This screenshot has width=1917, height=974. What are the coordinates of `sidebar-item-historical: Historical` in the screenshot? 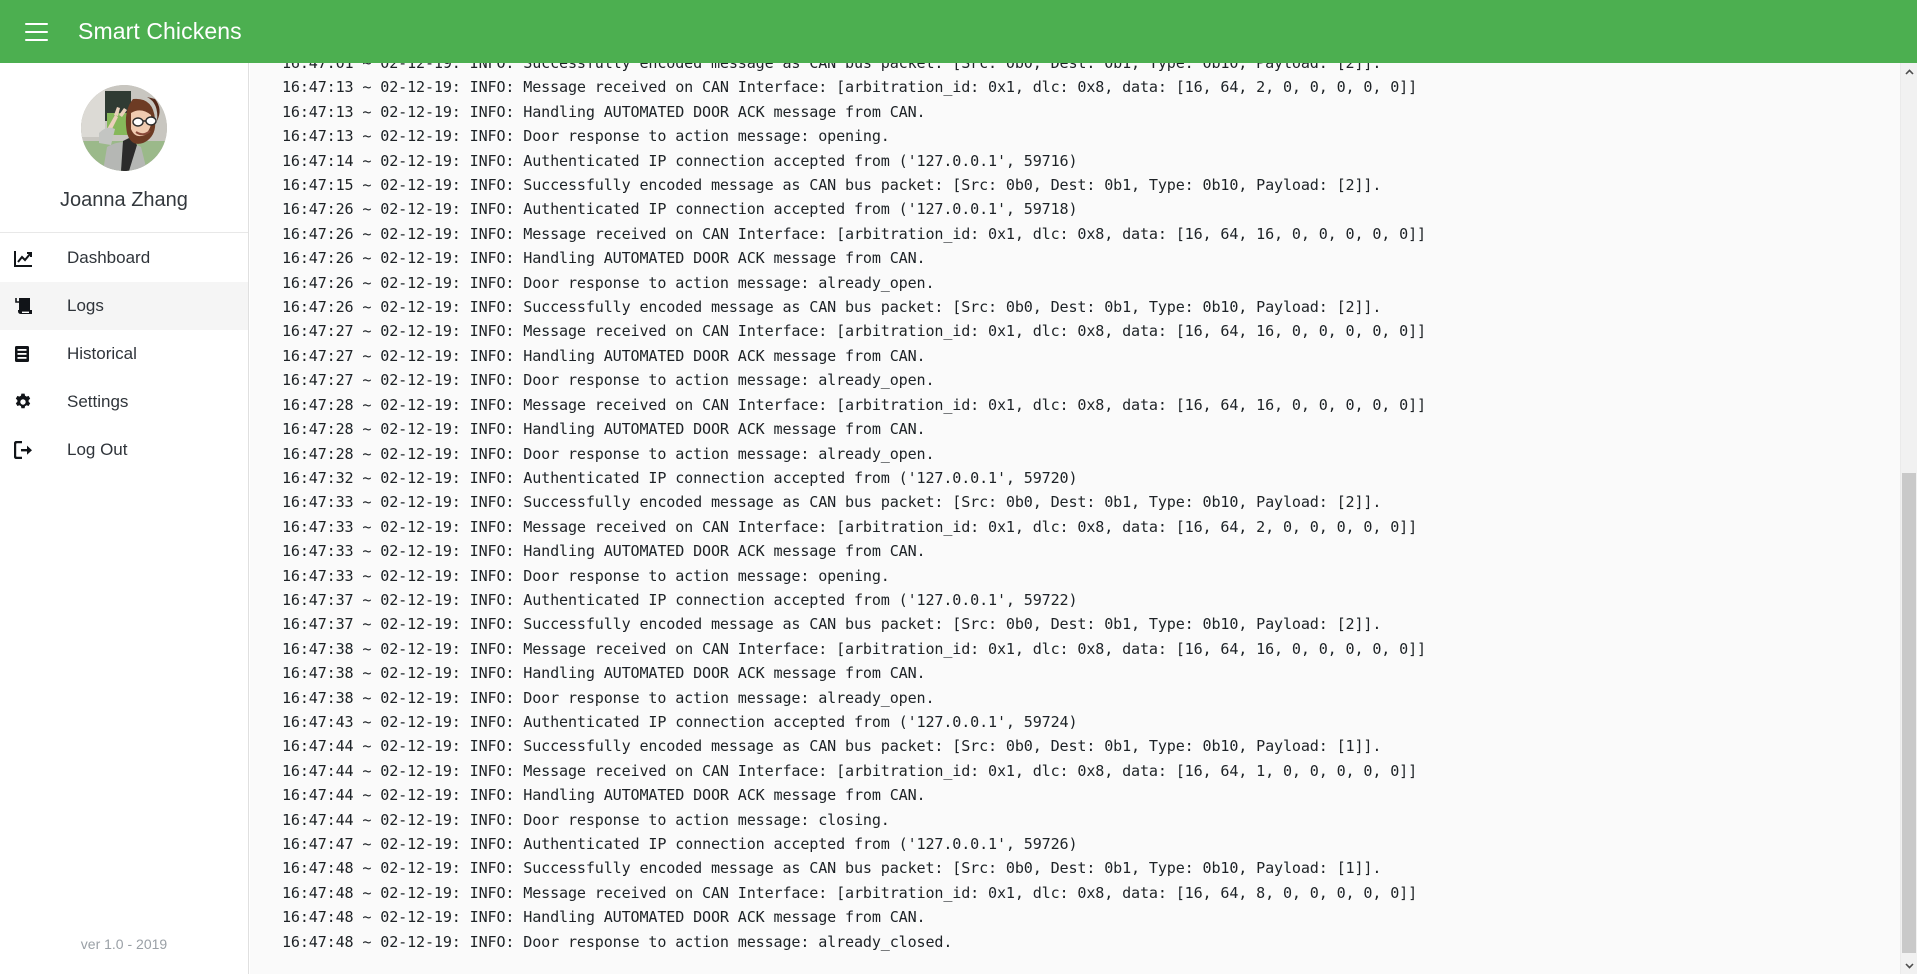 It's located at (124, 354).